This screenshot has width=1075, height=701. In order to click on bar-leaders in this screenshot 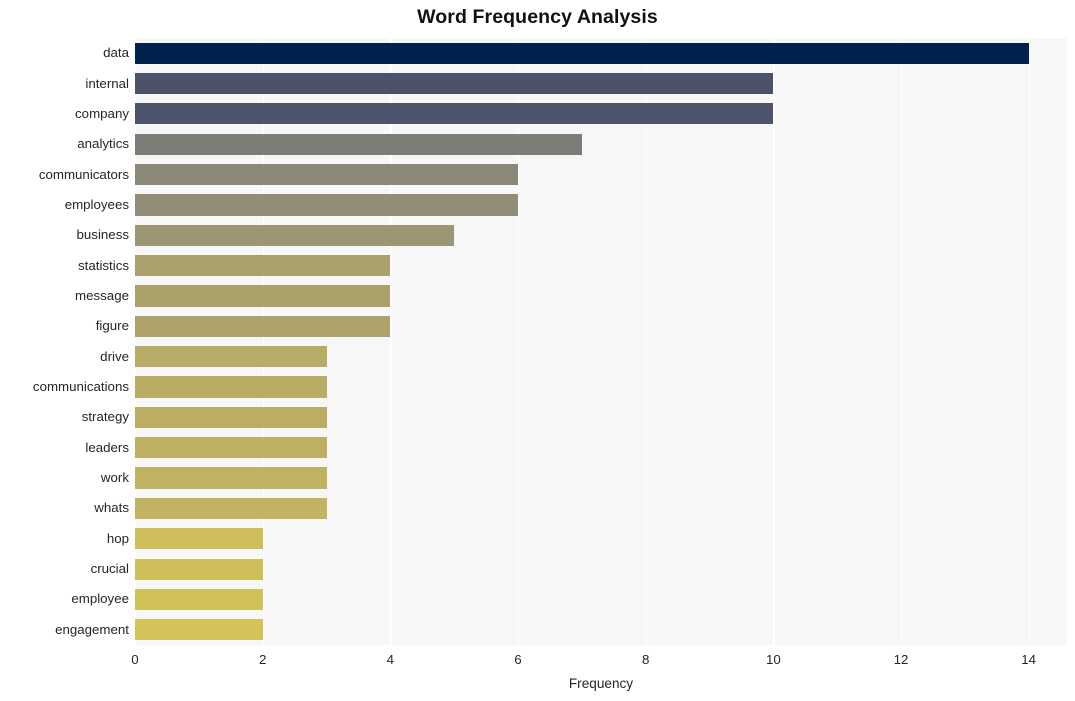, I will do `click(231, 448)`.